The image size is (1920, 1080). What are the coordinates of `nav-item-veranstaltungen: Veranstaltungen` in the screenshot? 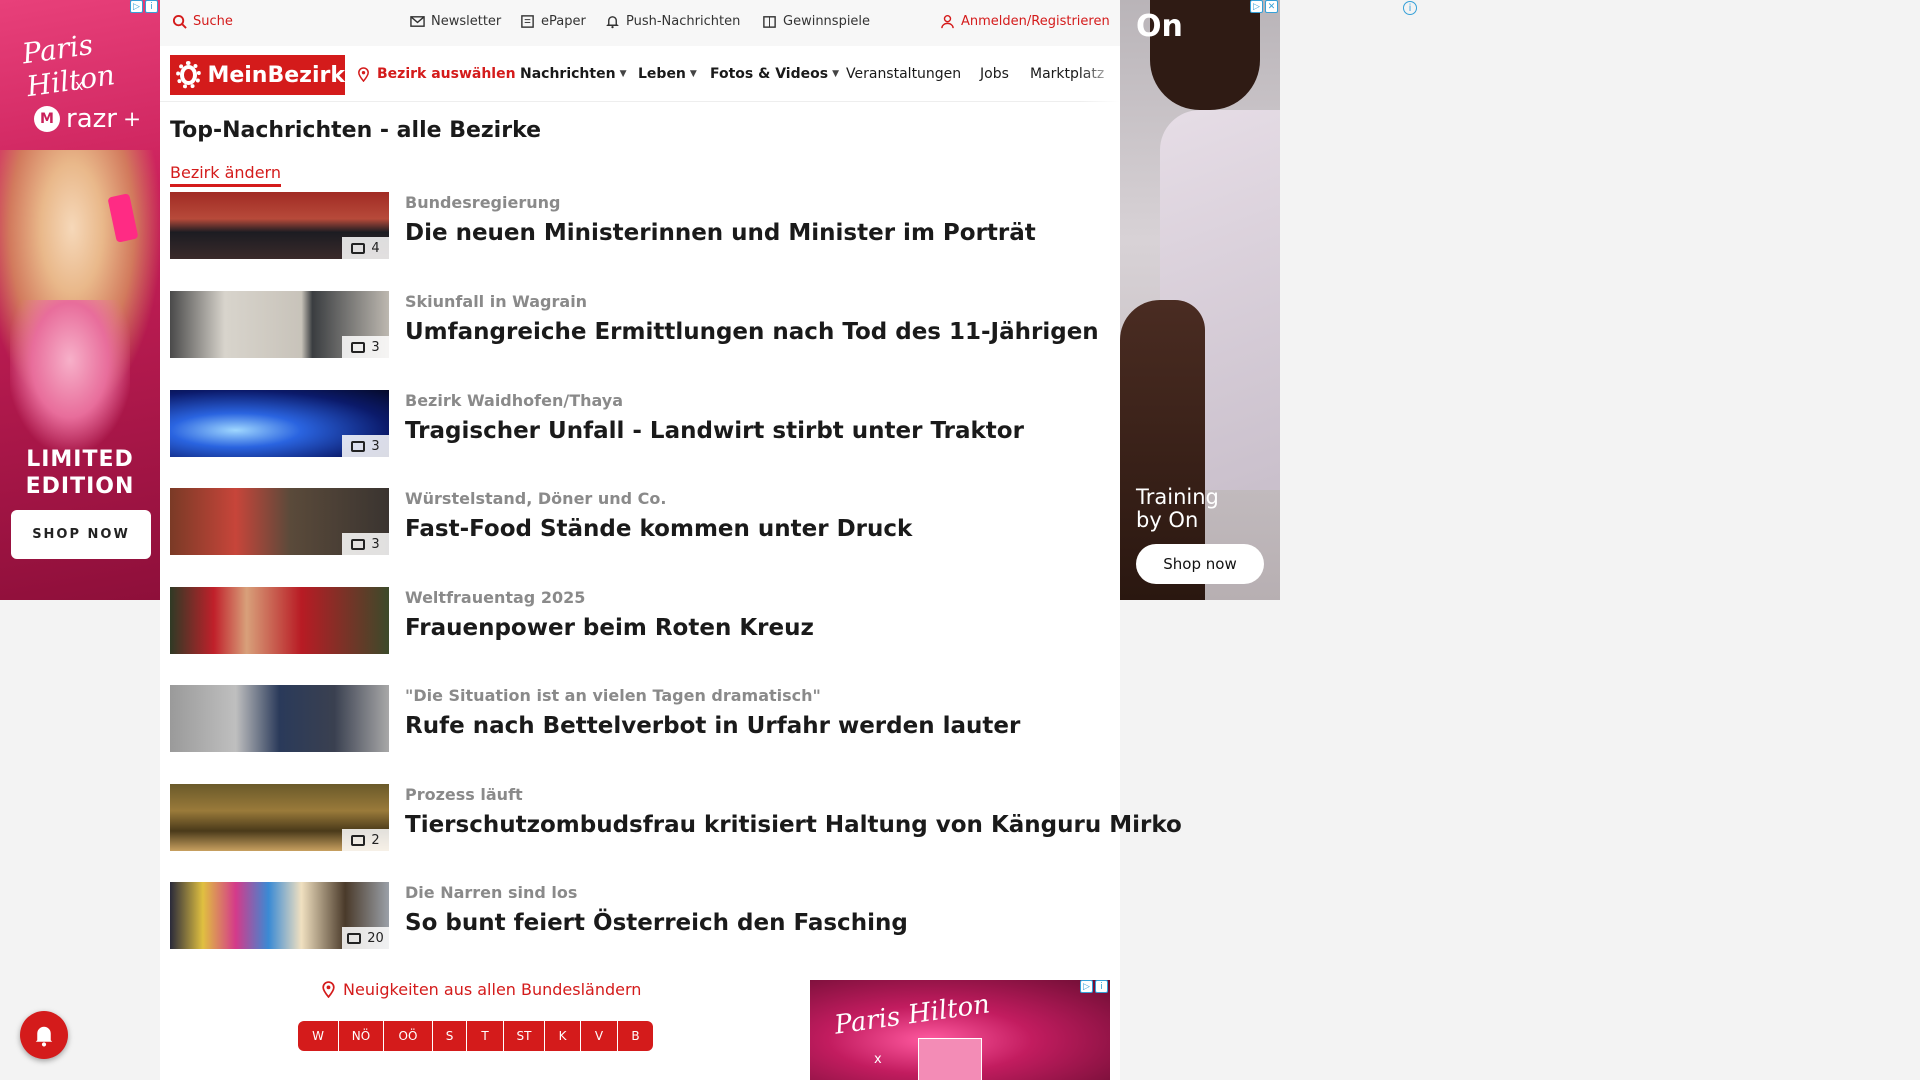 It's located at (903, 74).